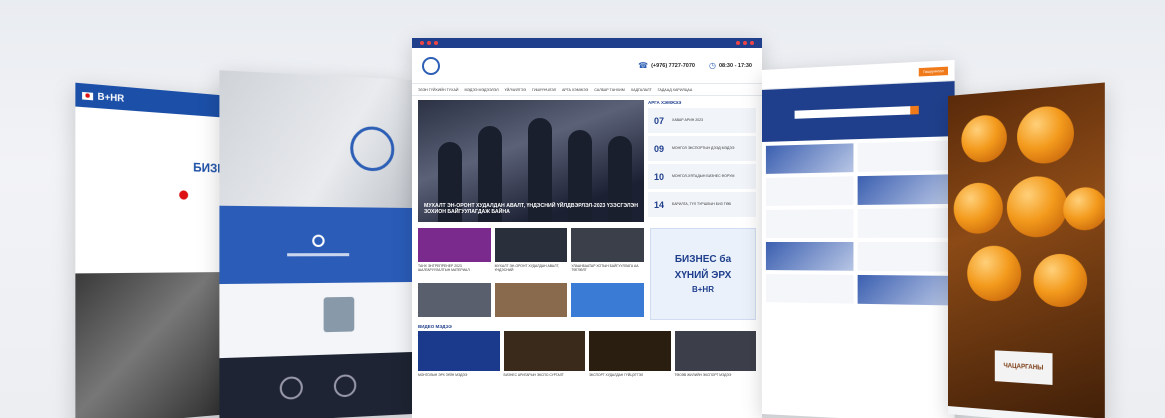 This screenshot has height=418, width=1165. What do you see at coordinates (438, 90) in the screenshot?
I see `nav-item: ЭЗЭН ГҮЙХИЙН ТУХАЙ` at bounding box center [438, 90].